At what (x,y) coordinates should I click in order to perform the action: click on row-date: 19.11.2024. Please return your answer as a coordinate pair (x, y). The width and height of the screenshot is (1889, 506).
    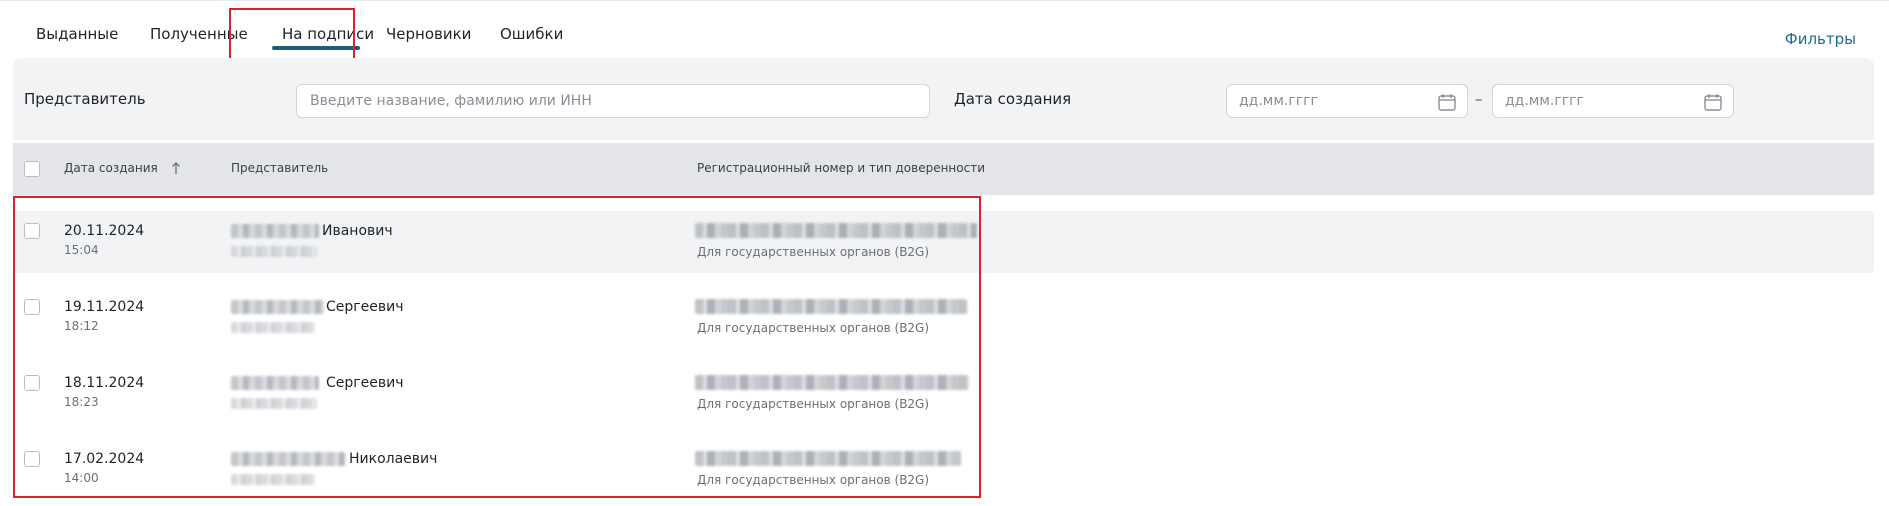
    Looking at the image, I should click on (104, 307).